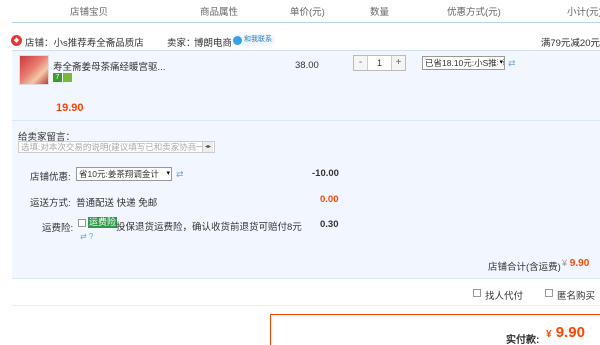 Image resolution: width=600 pixels, height=345 pixels. What do you see at coordinates (58, 228) in the screenshot?
I see `insurance-label: 运费险:` at bounding box center [58, 228].